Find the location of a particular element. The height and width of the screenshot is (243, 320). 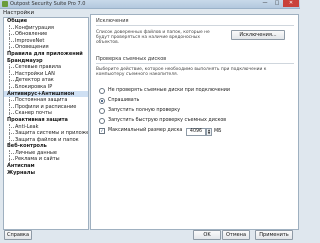

sidebar-category: Журналы is located at coordinates (46, 173).